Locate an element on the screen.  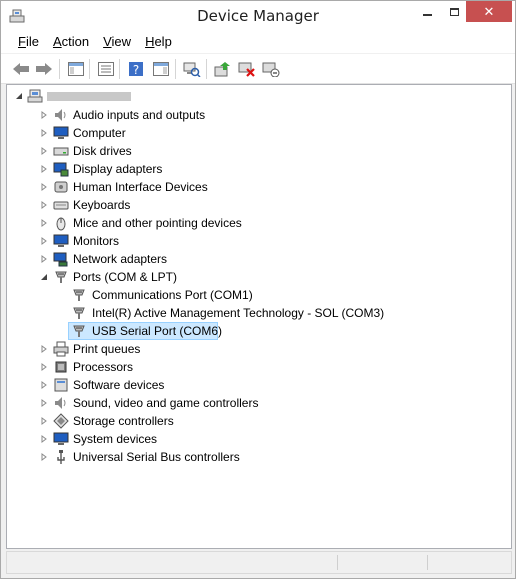
tree-item-print-queues: Print queues is located at coordinates (106, 349).